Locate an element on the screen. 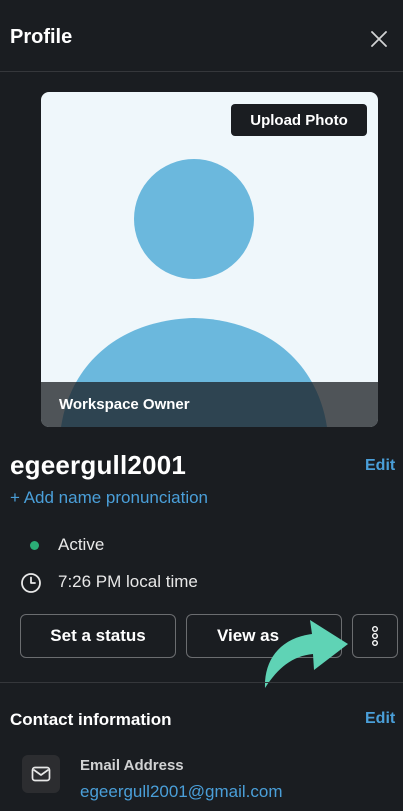  role-label: Workspace Owner is located at coordinates (124, 404).